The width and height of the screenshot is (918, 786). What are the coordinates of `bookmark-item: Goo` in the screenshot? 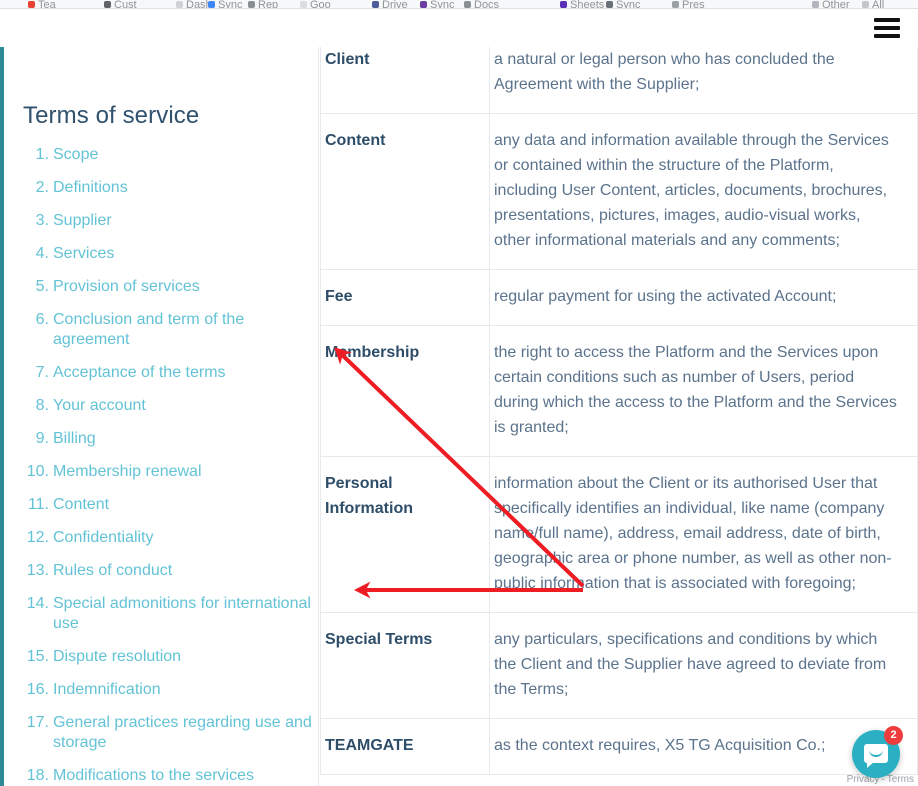 It's located at (315, 4).